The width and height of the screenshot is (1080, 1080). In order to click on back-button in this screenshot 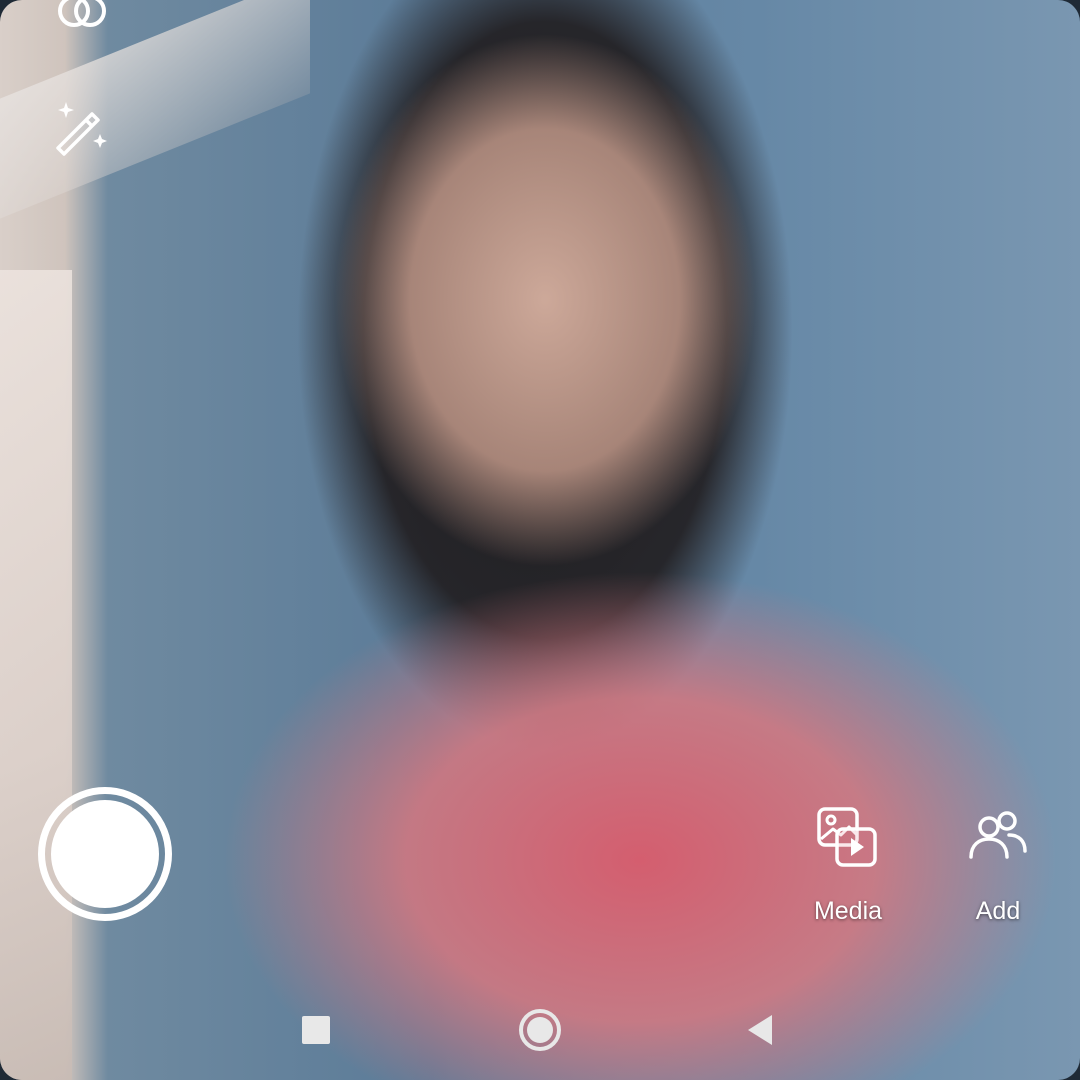, I will do `click(760, 1030)`.